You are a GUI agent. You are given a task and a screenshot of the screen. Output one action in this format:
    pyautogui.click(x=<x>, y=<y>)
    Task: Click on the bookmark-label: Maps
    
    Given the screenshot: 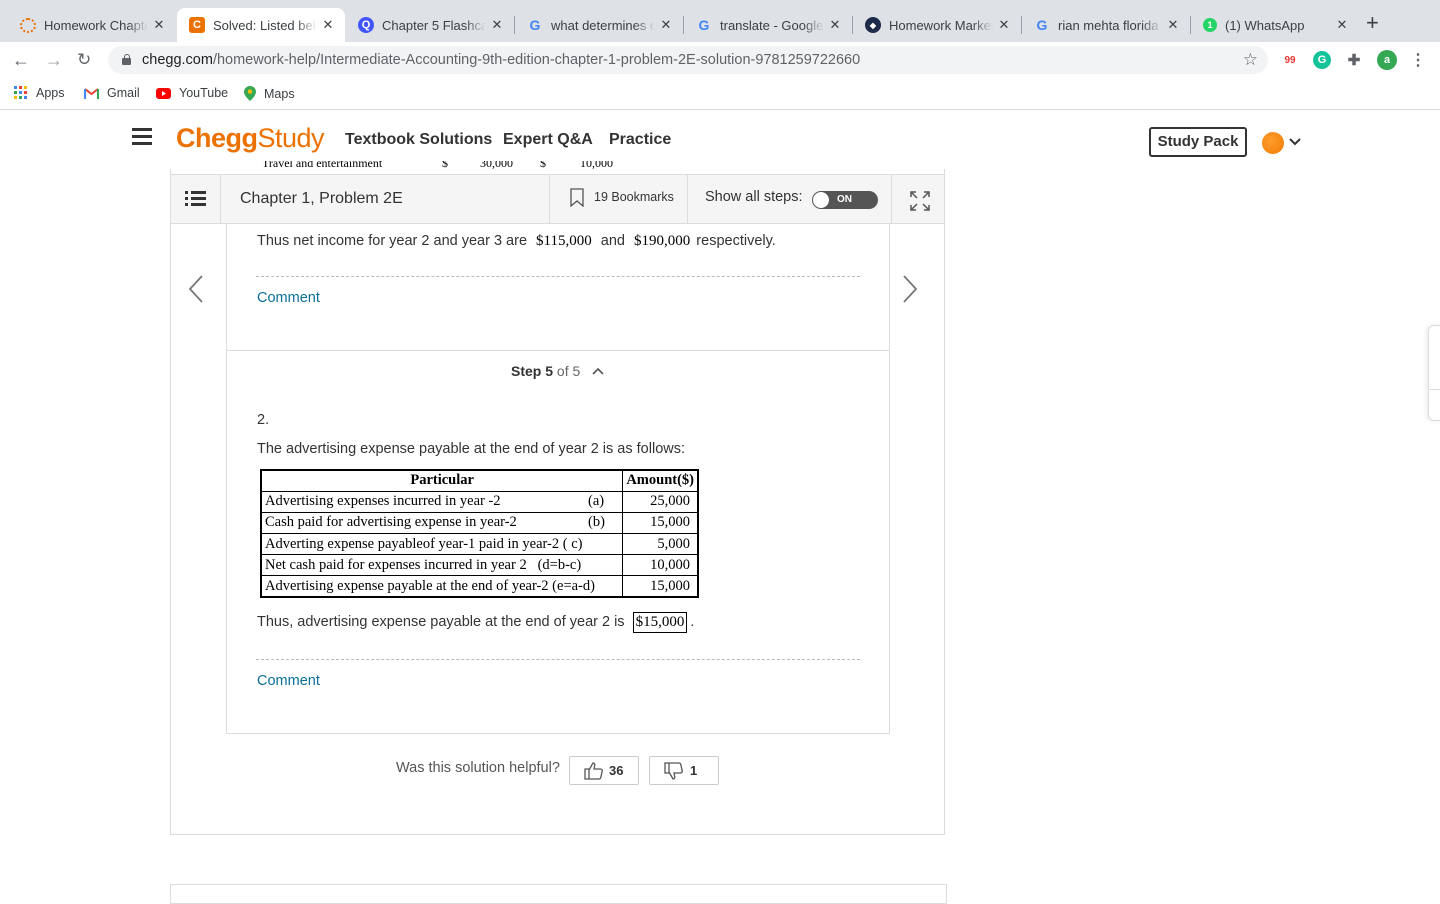 What is the action you would take?
    pyautogui.click(x=279, y=93)
    